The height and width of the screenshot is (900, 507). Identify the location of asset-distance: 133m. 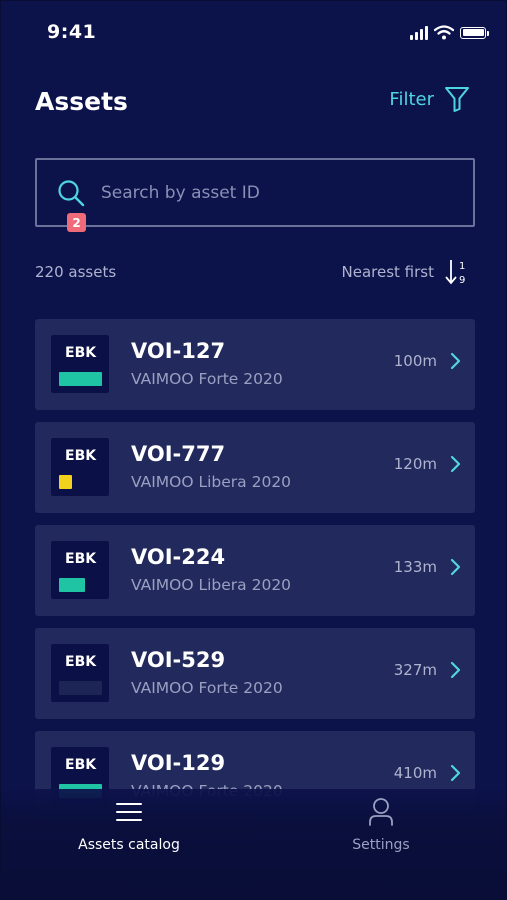
(415, 567).